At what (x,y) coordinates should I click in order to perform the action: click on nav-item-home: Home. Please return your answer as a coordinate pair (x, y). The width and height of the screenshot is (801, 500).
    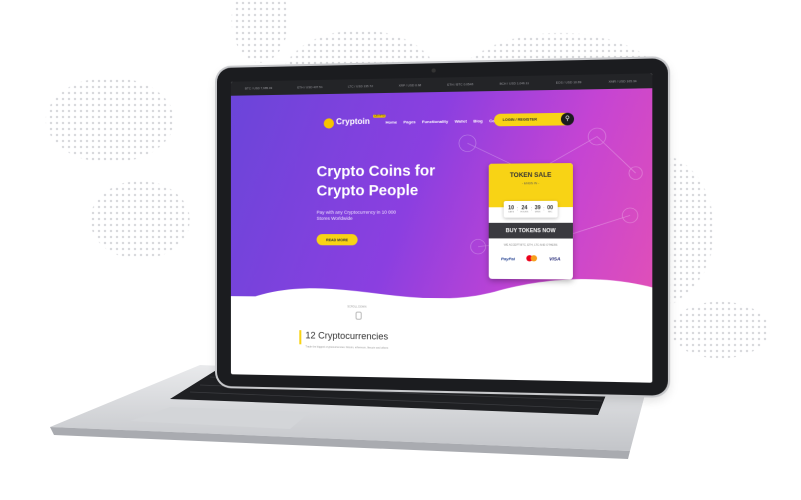
    Looking at the image, I should click on (392, 121).